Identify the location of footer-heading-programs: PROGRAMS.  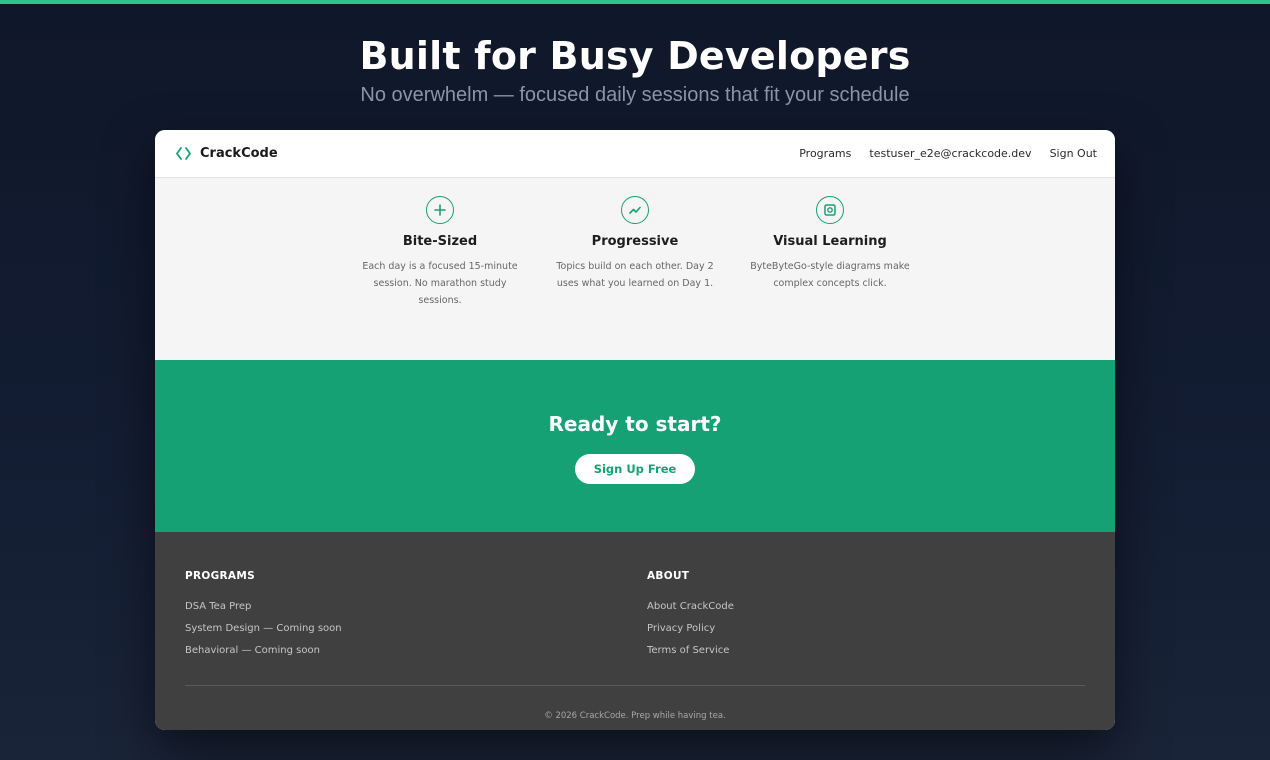
(220, 576).